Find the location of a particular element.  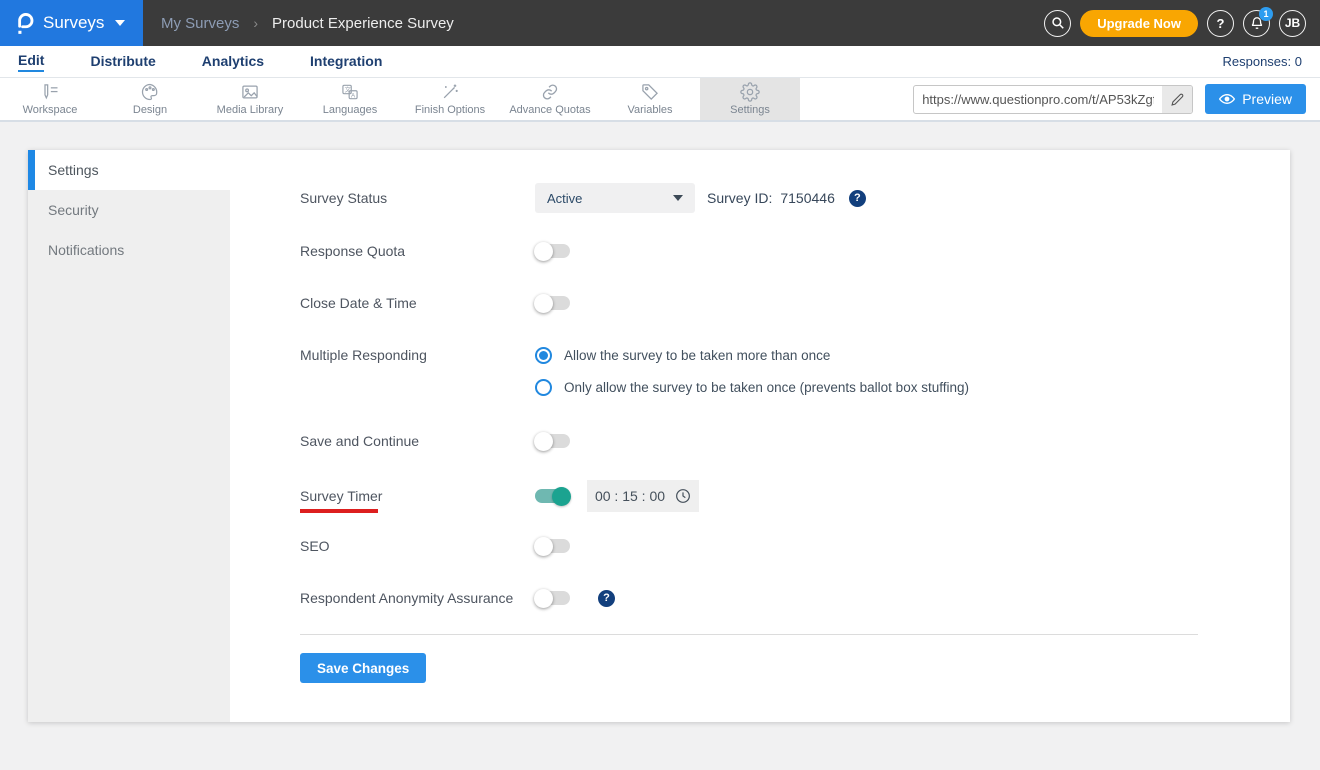

product-switcher: Surveys is located at coordinates (71, 23).